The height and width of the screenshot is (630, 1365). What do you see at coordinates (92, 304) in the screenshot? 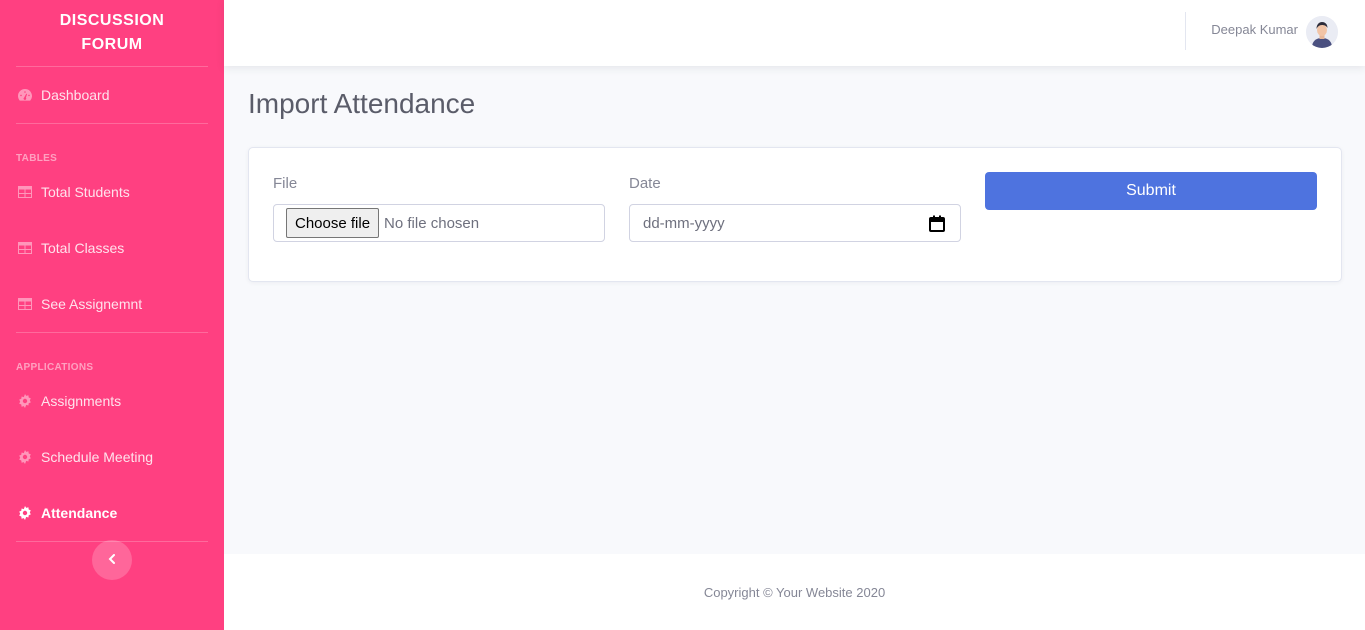
I see `sidebar-item-label: See Assignemnt` at bounding box center [92, 304].